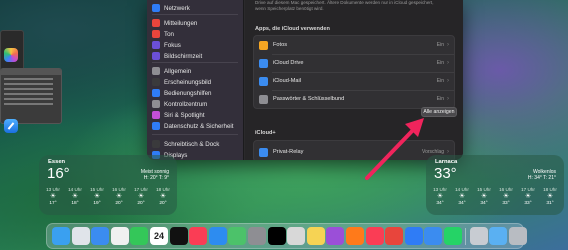 The width and height of the screenshot is (568, 250). I want to click on mail-icon, so click(100, 236).